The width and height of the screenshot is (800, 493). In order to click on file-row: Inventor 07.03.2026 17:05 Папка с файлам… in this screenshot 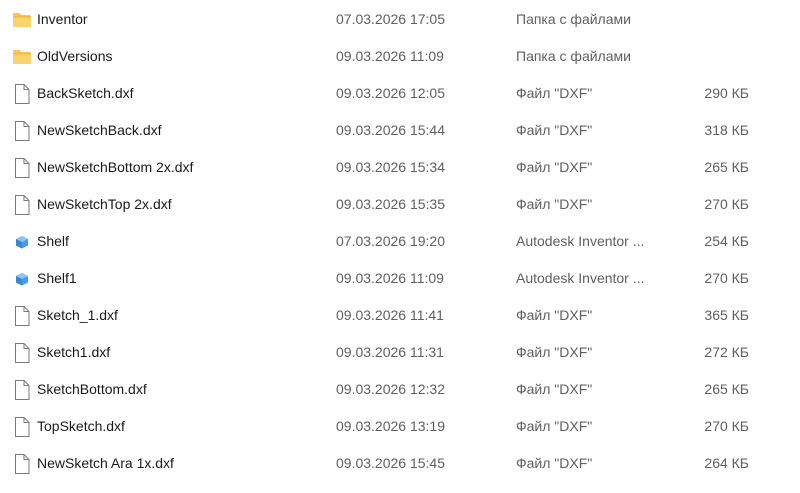, I will do `click(400, 19)`.